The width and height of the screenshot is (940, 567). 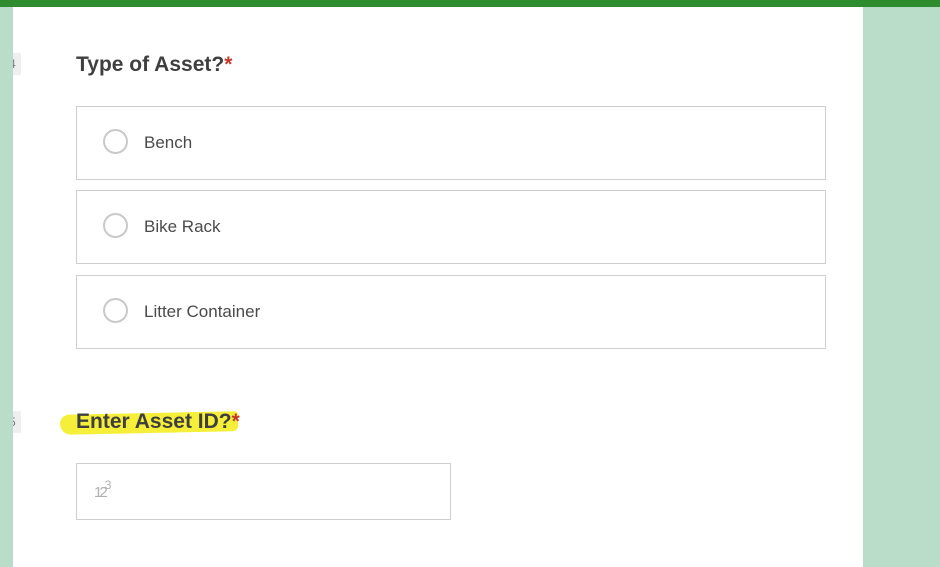 I want to click on option-label: Bench, so click(x=168, y=142).